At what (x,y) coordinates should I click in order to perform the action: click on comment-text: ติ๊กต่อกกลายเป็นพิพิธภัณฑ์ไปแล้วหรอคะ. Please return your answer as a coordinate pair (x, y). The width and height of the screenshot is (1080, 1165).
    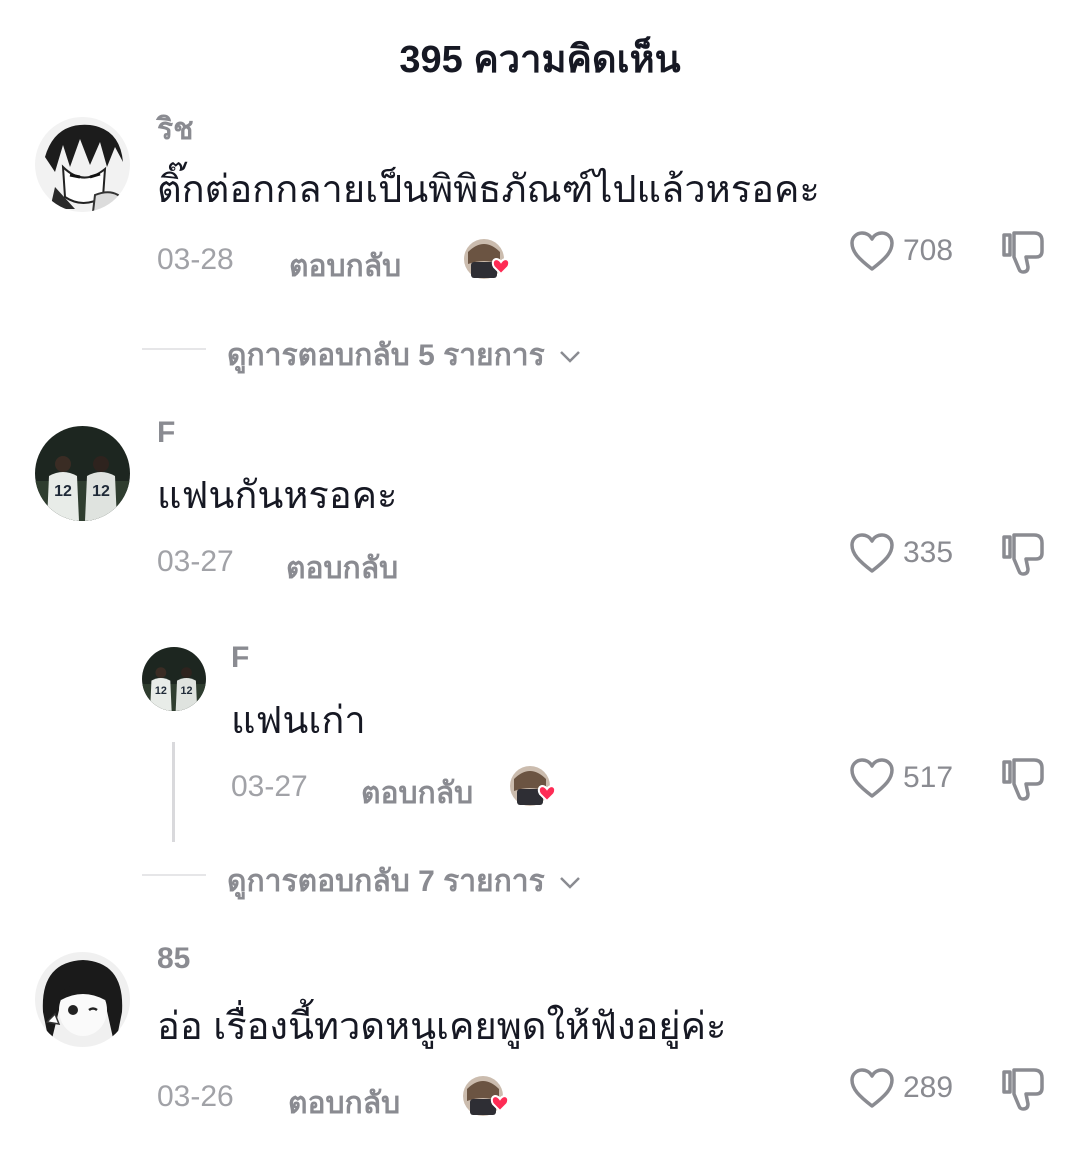
    Looking at the image, I should click on (488, 190).